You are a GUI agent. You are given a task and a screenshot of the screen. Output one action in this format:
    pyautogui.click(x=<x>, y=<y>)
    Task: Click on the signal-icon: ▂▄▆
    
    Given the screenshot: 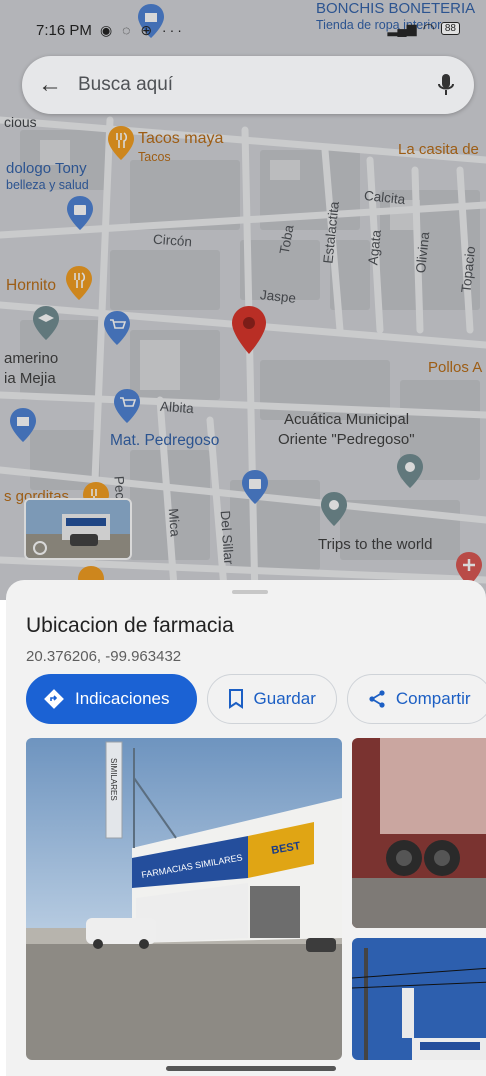 What is the action you would take?
    pyautogui.click(x=402, y=28)
    